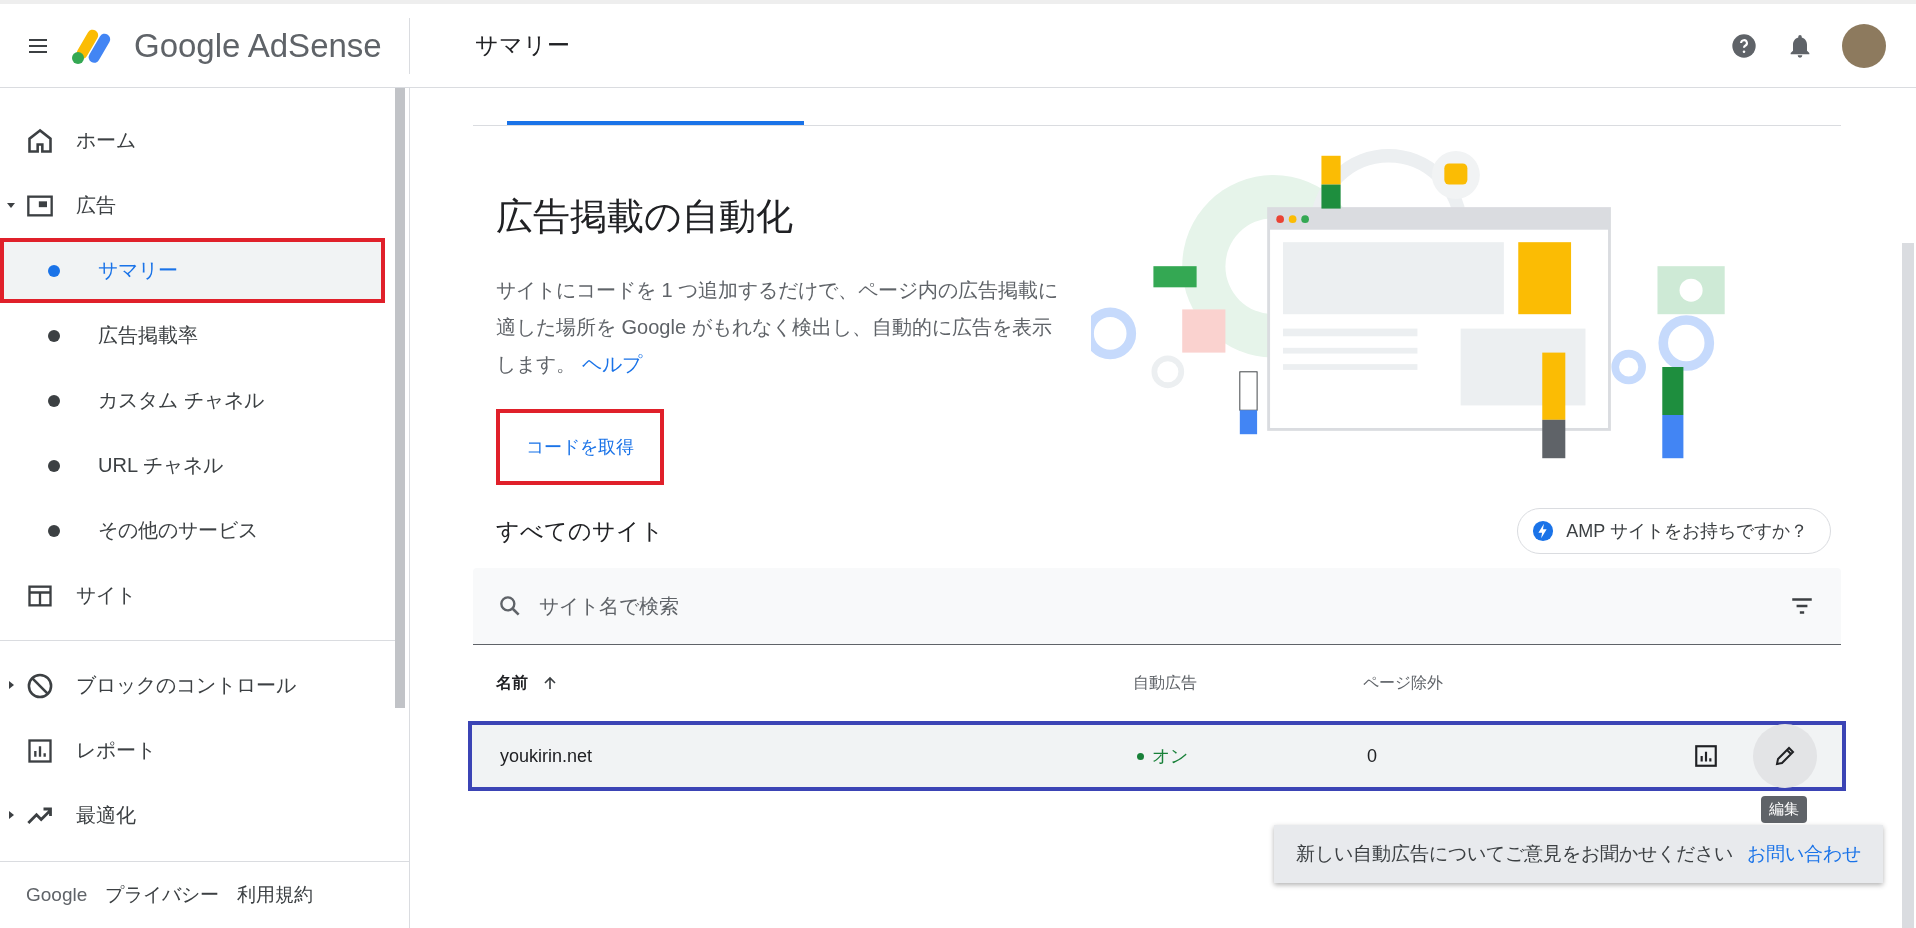  What do you see at coordinates (1864, 45) in the screenshot?
I see `avatar` at bounding box center [1864, 45].